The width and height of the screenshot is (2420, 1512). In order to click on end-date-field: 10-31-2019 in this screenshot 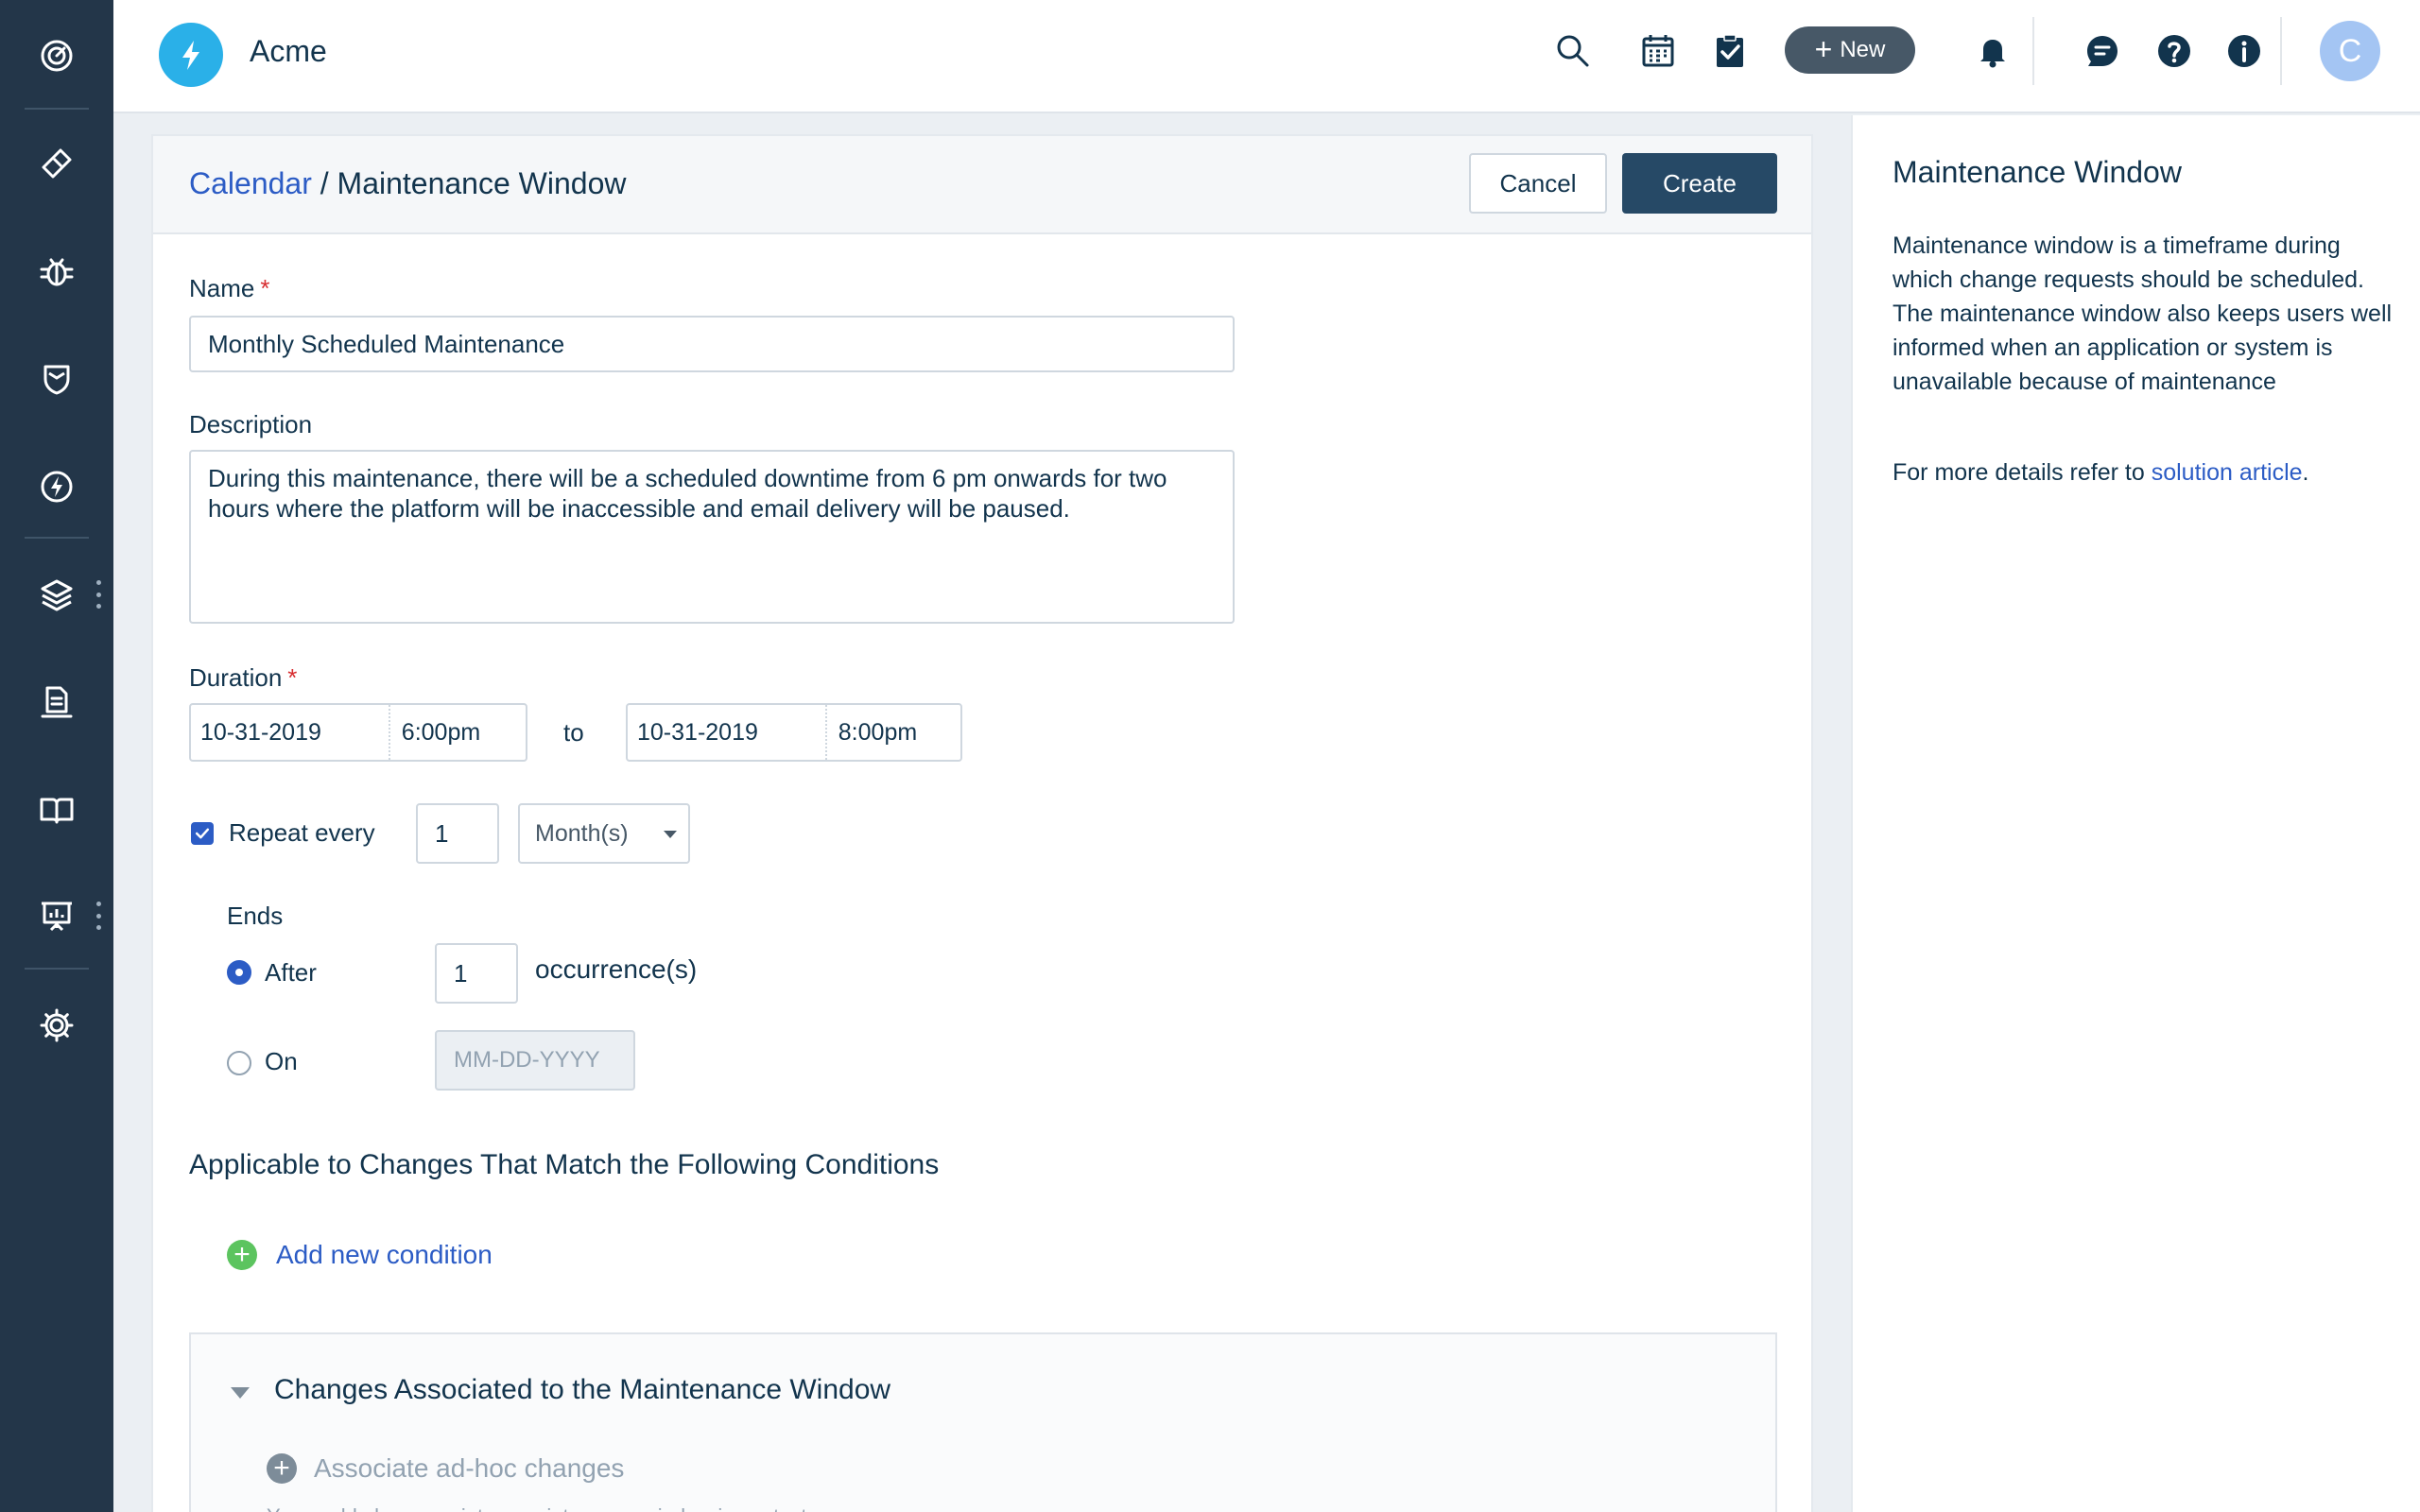, I will do `click(726, 732)`.